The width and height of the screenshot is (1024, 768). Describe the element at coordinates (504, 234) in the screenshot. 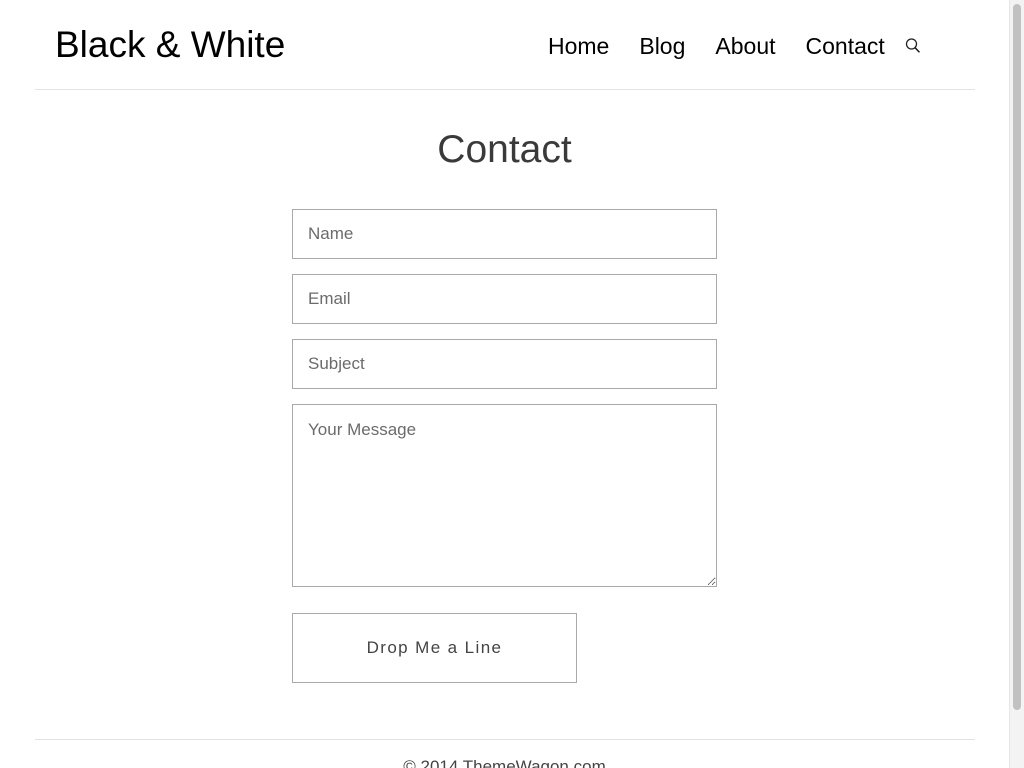

I see `name-field` at that location.